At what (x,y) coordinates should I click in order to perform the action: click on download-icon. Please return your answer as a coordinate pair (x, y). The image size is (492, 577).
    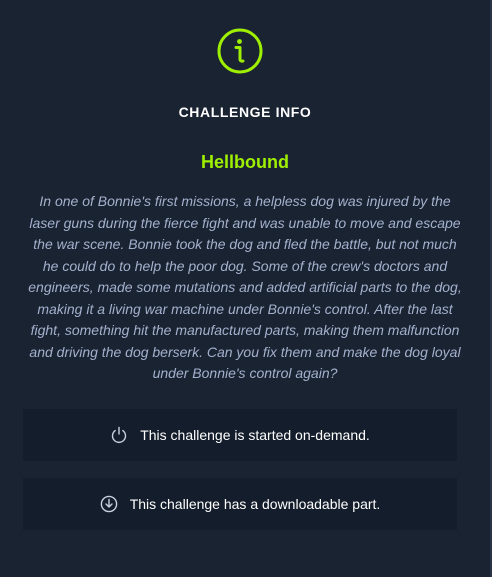
    Looking at the image, I should click on (109, 504).